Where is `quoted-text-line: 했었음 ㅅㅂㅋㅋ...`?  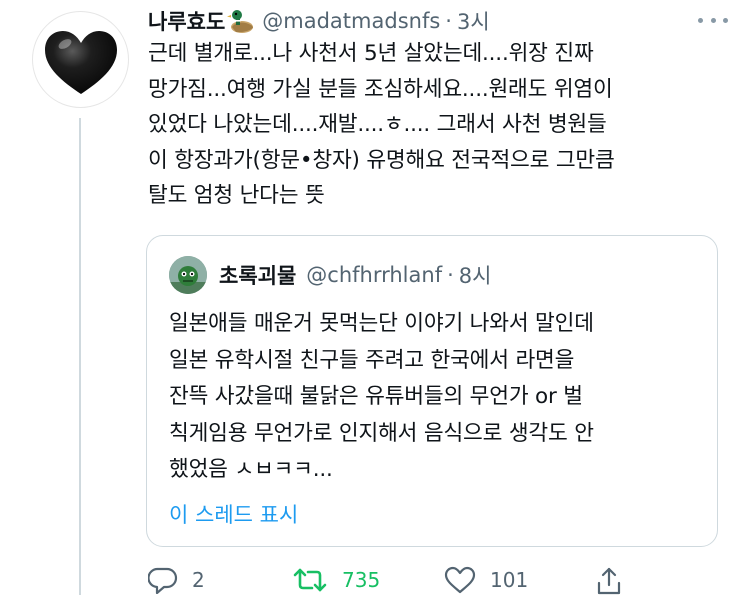 quoted-text-line: 했었음 ㅅㅂㅋㅋ... is located at coordinates (251, 469).